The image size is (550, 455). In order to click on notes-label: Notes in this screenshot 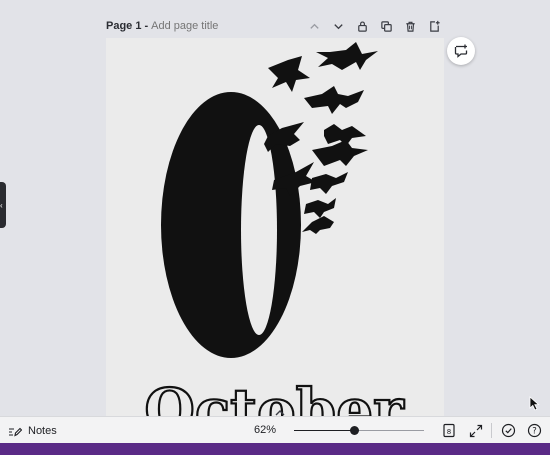, I will do `click(42, 430)`.